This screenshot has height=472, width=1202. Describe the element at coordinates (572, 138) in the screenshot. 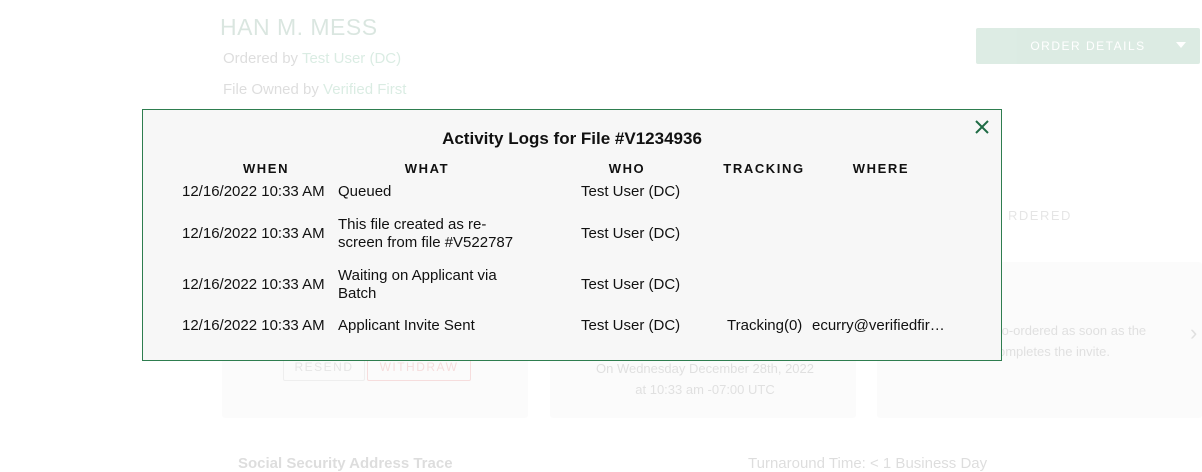

I see `modal-title: Activity Logs for File #V1234936` at that location.